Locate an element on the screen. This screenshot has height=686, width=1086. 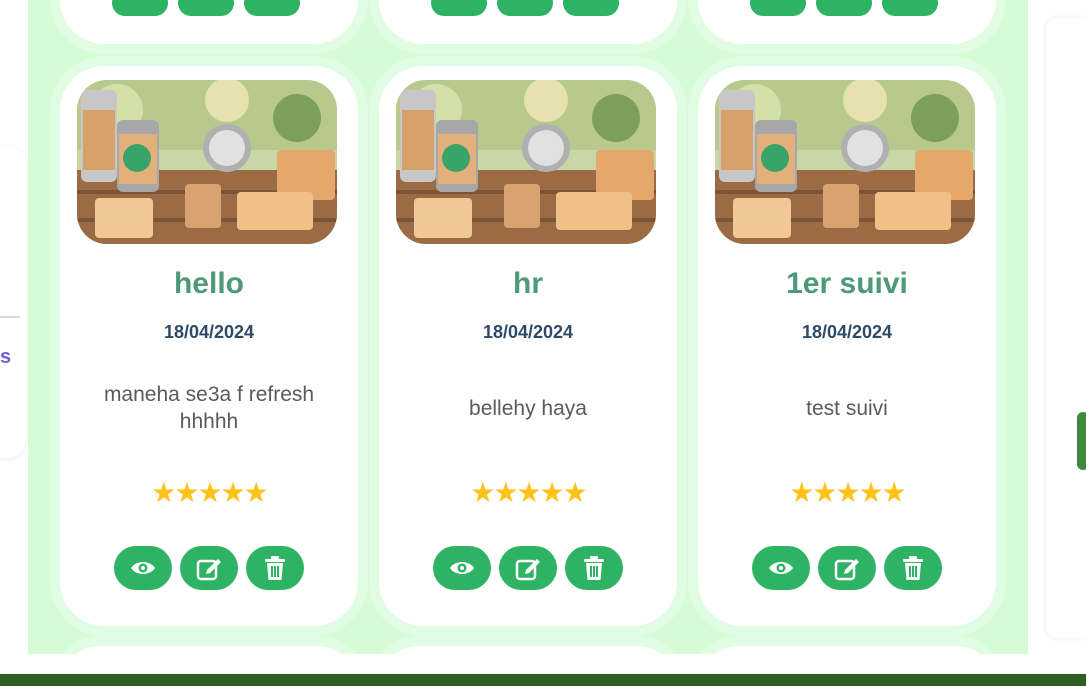
right-panel is located at coordinates (1066, 328).